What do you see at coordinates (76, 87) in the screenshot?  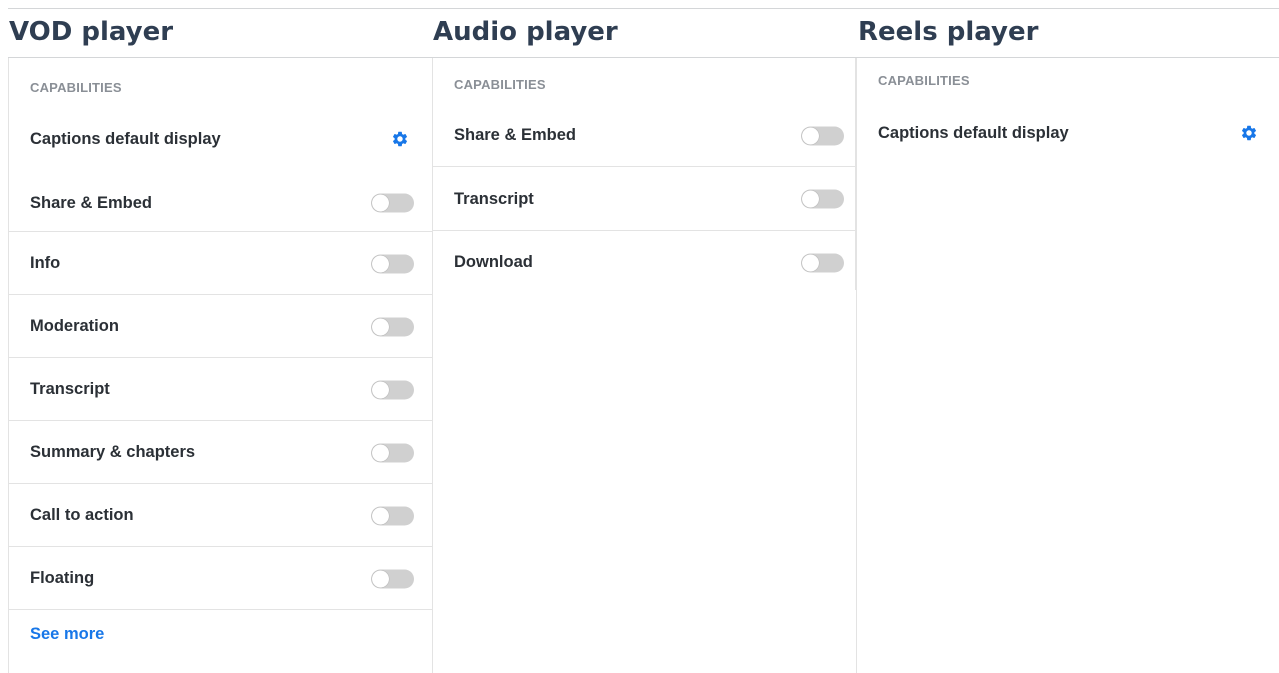 I see `vod-capabilities-heading: CAPABILITIES` at bounding box center [76, 87].